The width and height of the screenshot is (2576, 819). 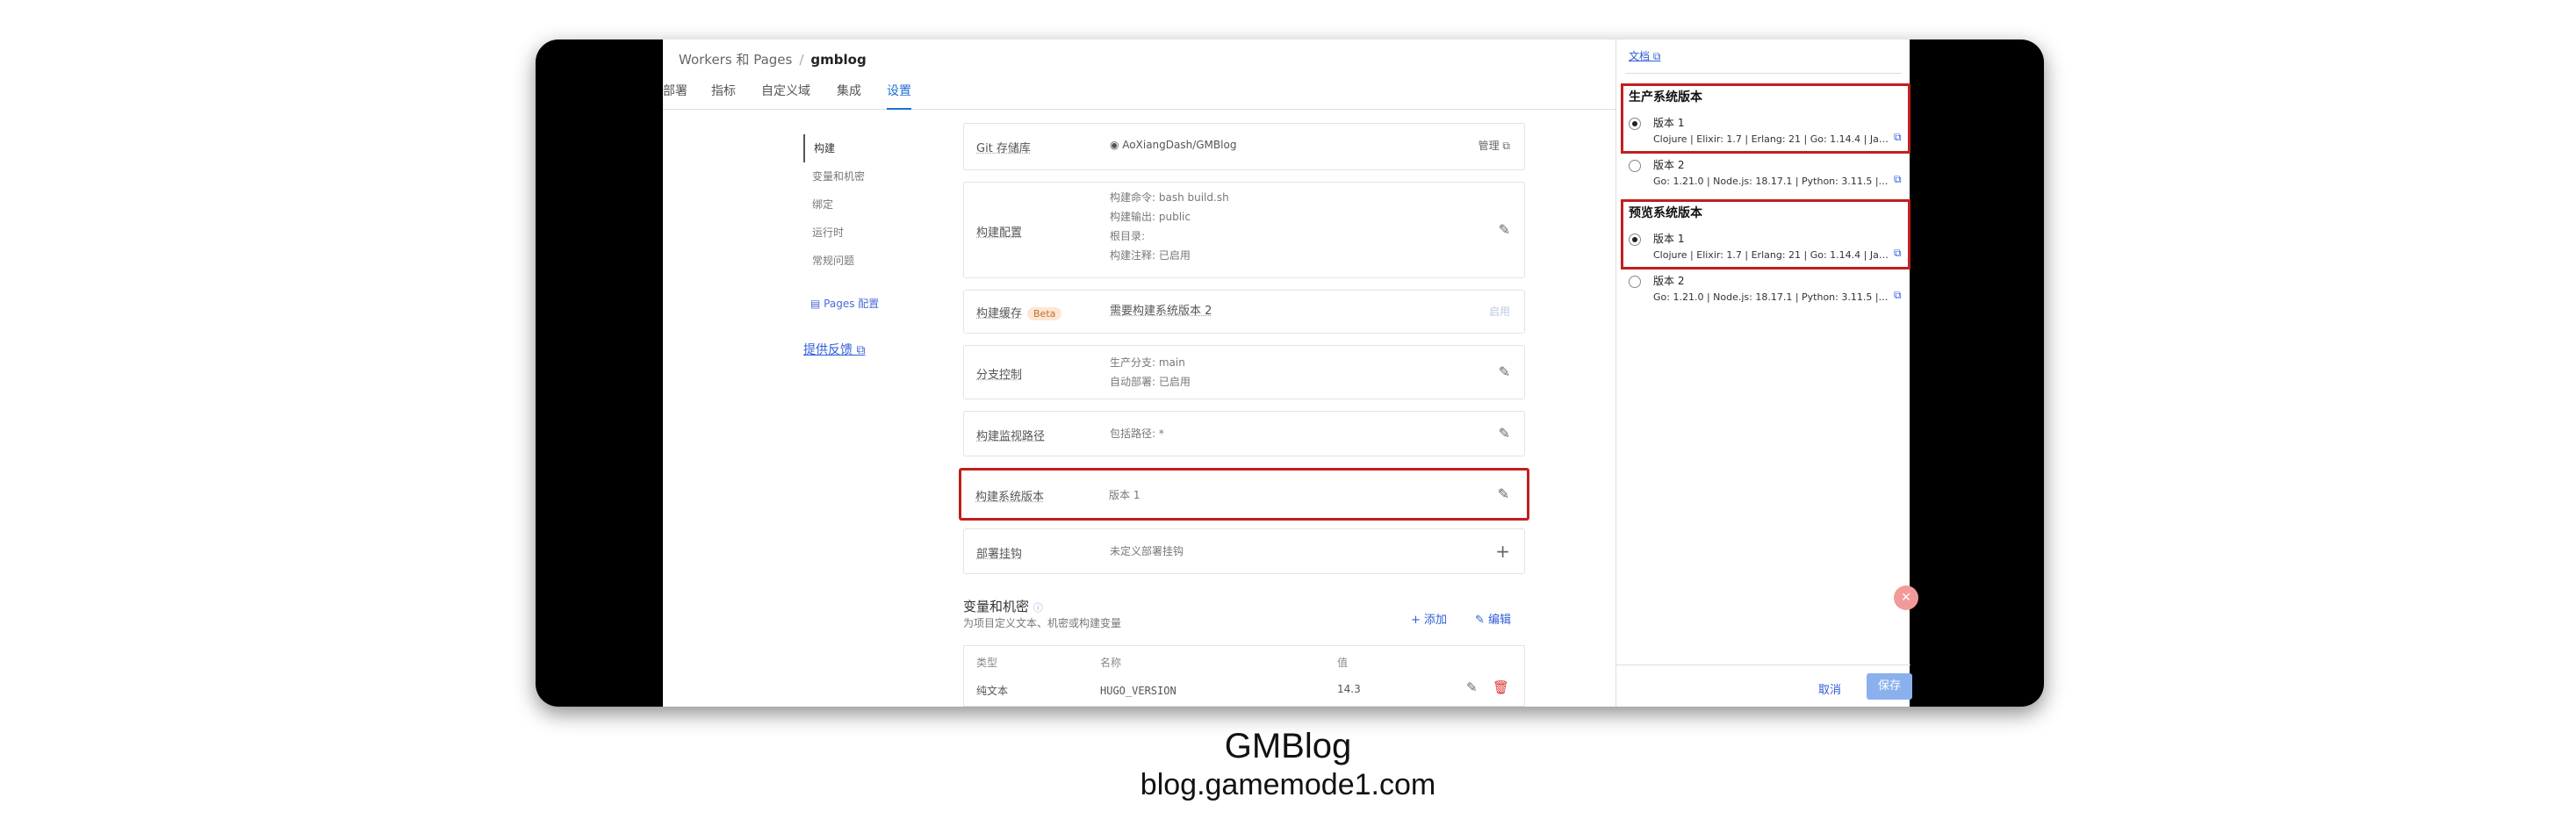 What do you see at coordinates (1494, 145) in the screenshot?
I see `manage-repository-link: 管理 ⧉` at bounding box center [1494, 145].